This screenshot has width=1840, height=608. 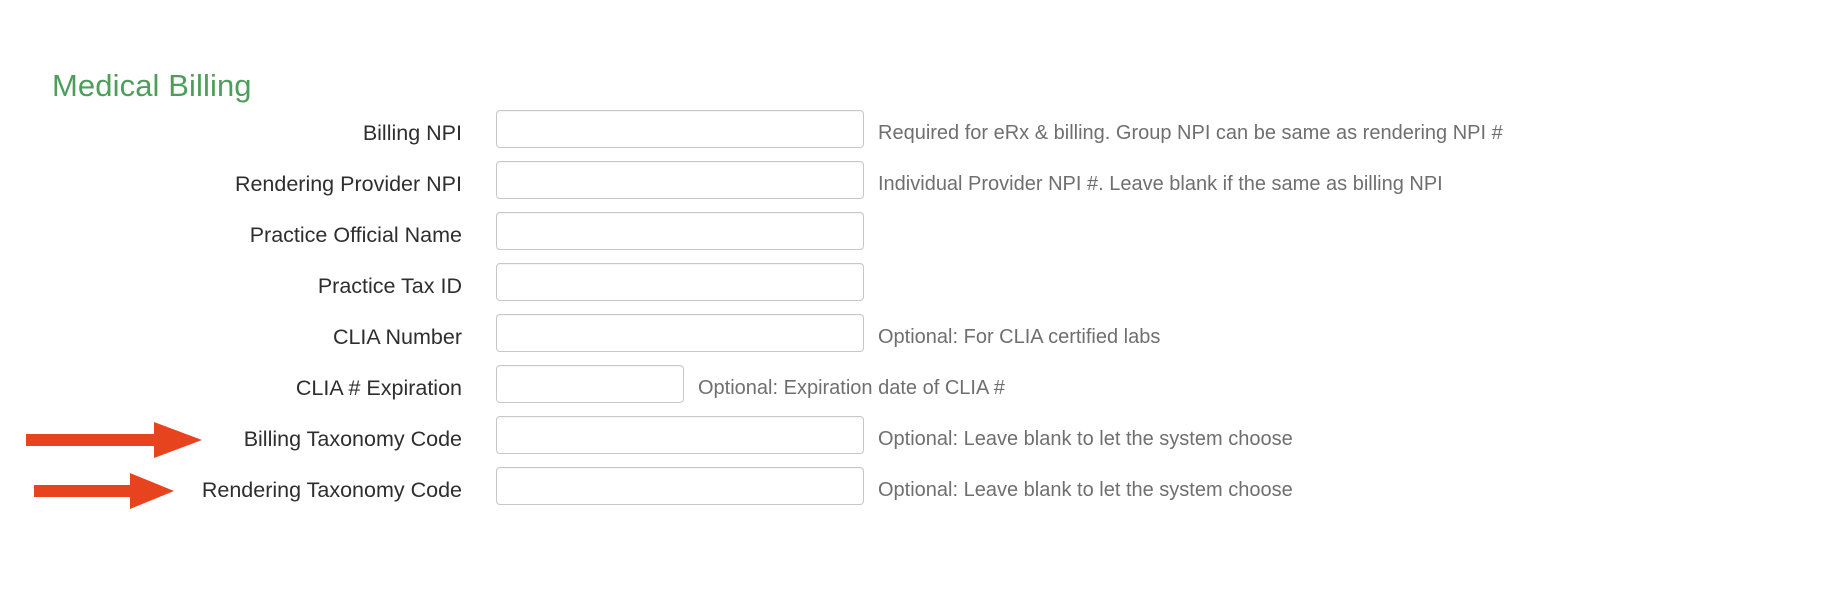 I want to click on field-helper-text: Optional: Expiration date of CLIA #, so click(x=851, y=388).